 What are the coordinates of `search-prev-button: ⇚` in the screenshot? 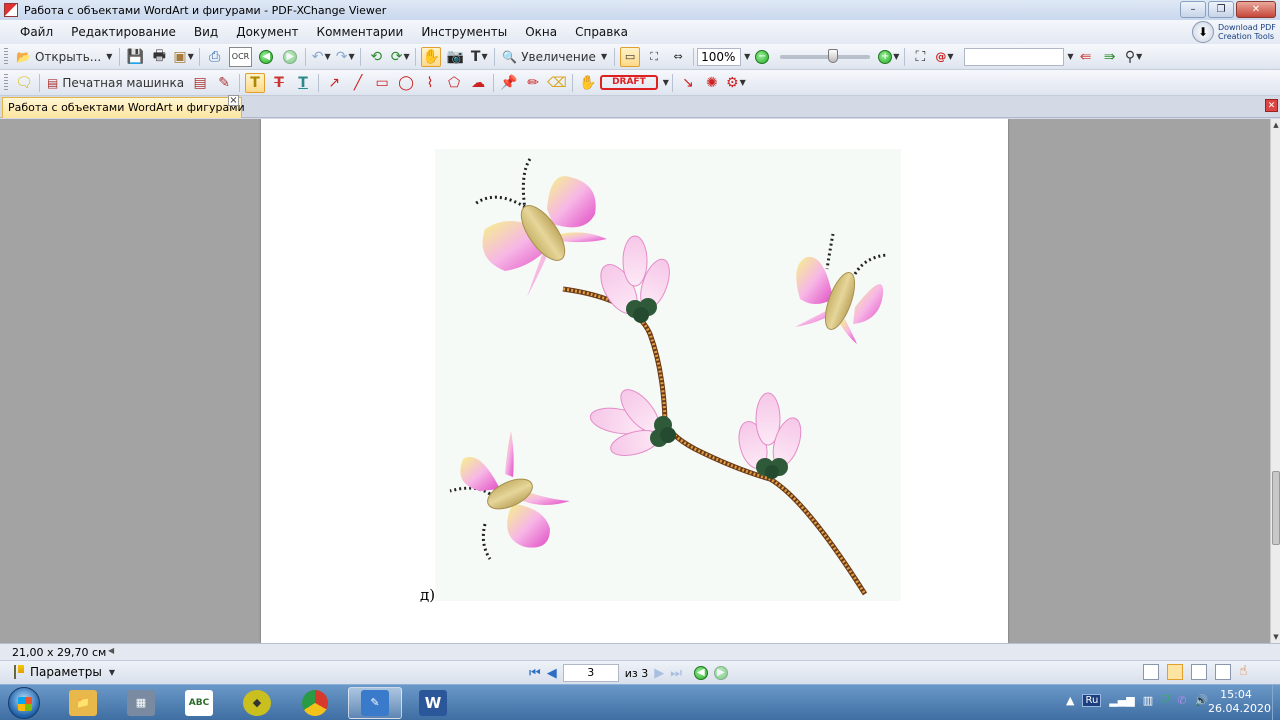 It's located at (1086, 57).